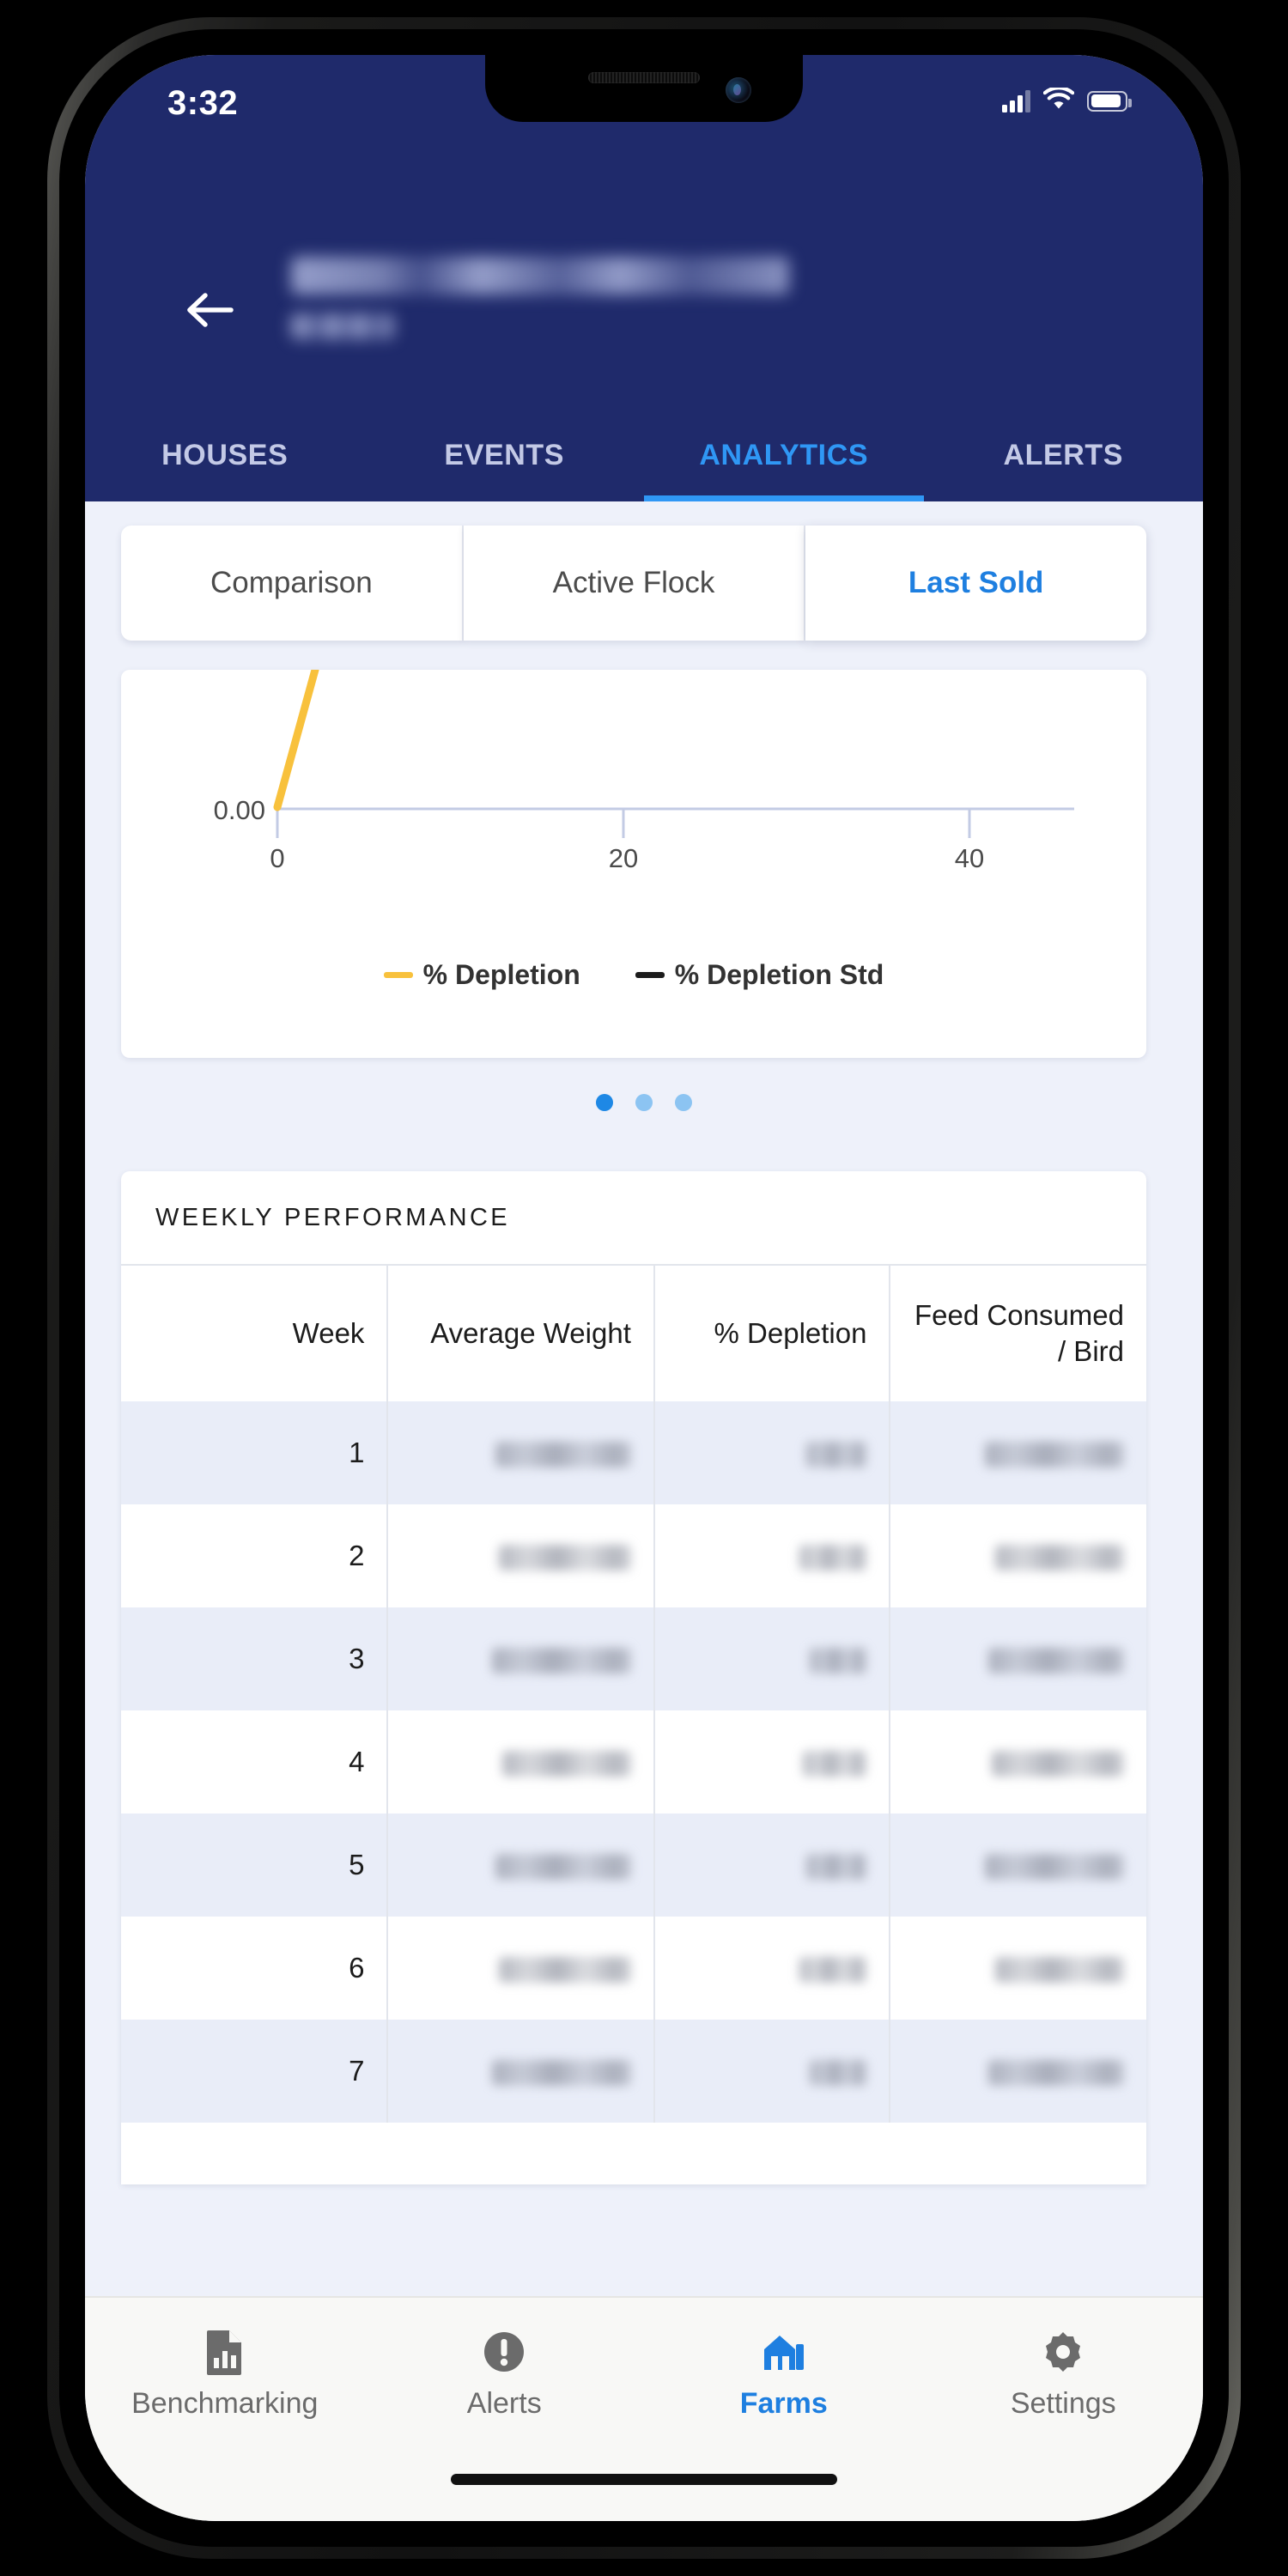  I want to click on battery-icon, so click(1109, 101).